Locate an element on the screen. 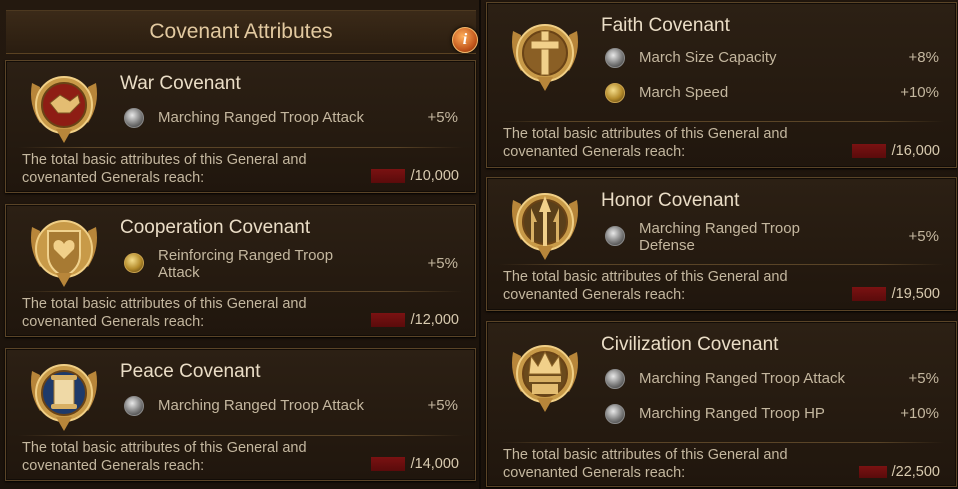  attribute-name: March Size Capacity is located at coordinates (708, 57).